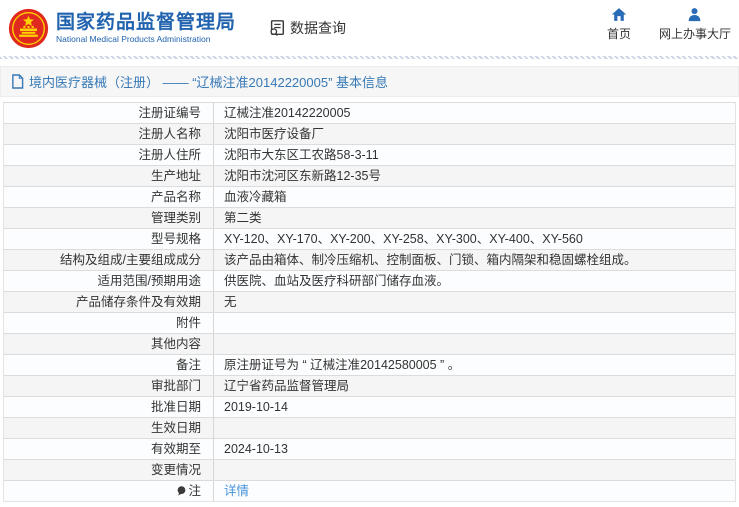  I want to click on row-value: 2024-10-13, so click(256, 449).